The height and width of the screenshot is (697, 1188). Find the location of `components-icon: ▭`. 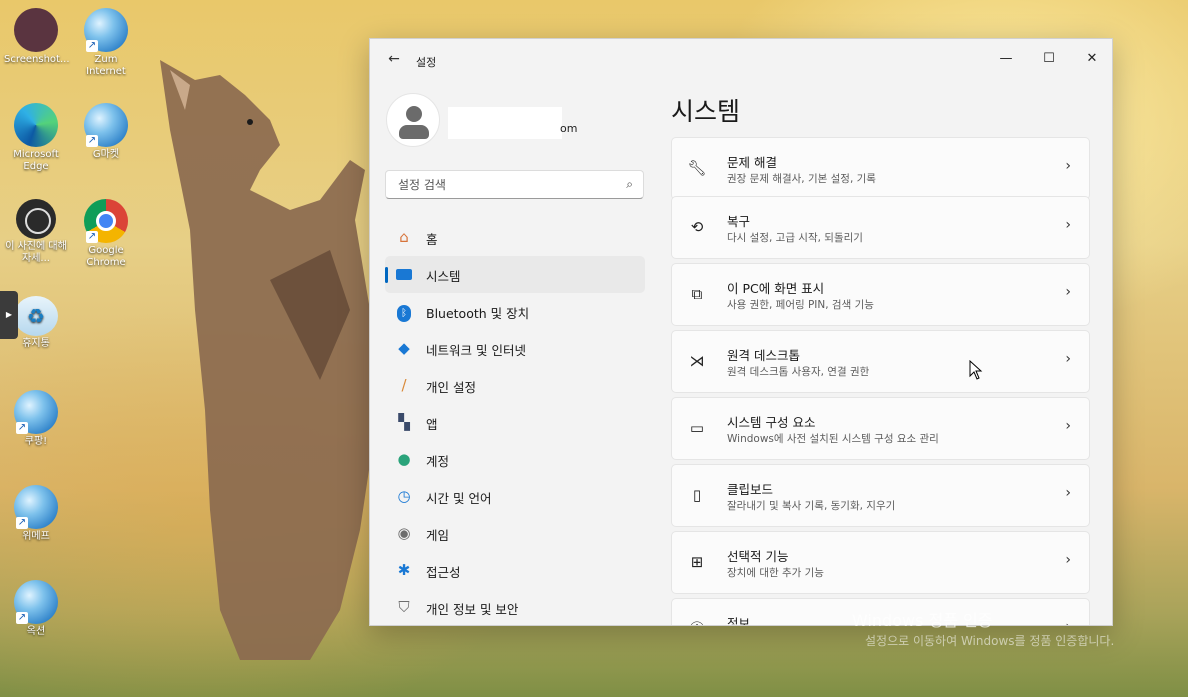

components-icon: ▭ is located at coordinates (697, 428).